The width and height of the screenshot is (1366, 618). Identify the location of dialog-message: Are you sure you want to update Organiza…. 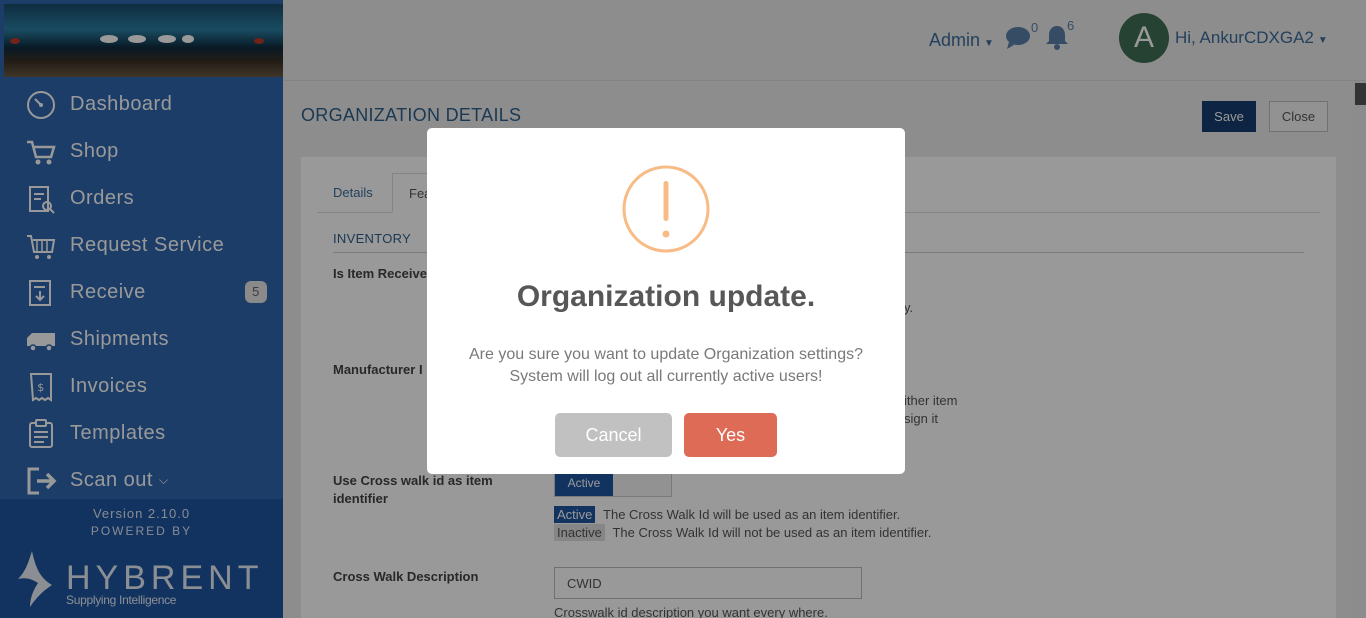
(666, 366).